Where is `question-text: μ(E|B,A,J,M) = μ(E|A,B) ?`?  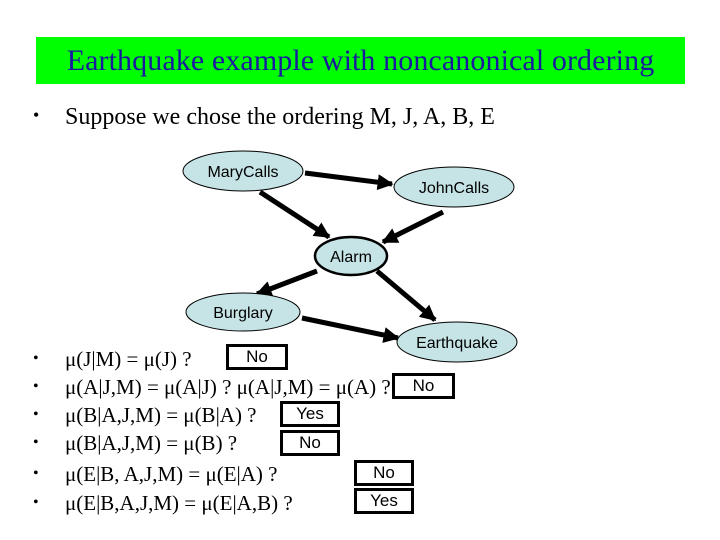 question-text: μ(E|B,A,J,M) = μ(E|A,B) ? is located at coordinates (179, 502).